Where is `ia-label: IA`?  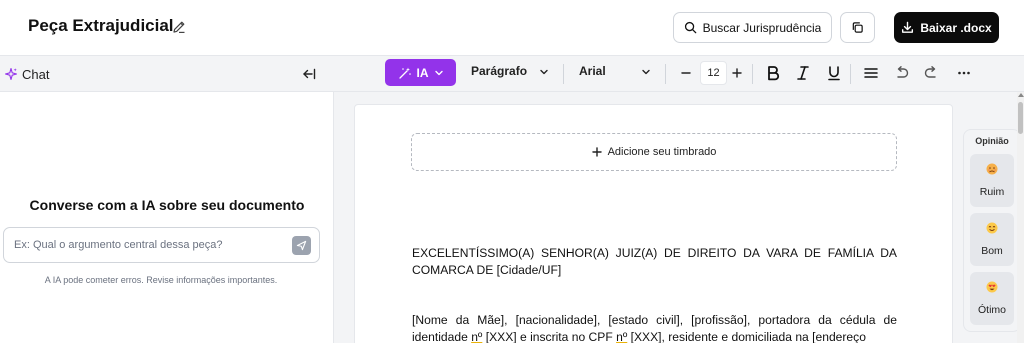 ia-label: IA is located at coordinates (422, 72).